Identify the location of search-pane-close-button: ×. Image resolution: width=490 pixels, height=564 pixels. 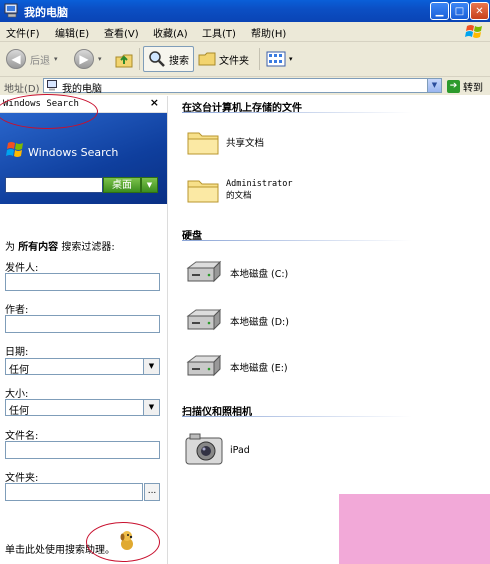
(154, 102).